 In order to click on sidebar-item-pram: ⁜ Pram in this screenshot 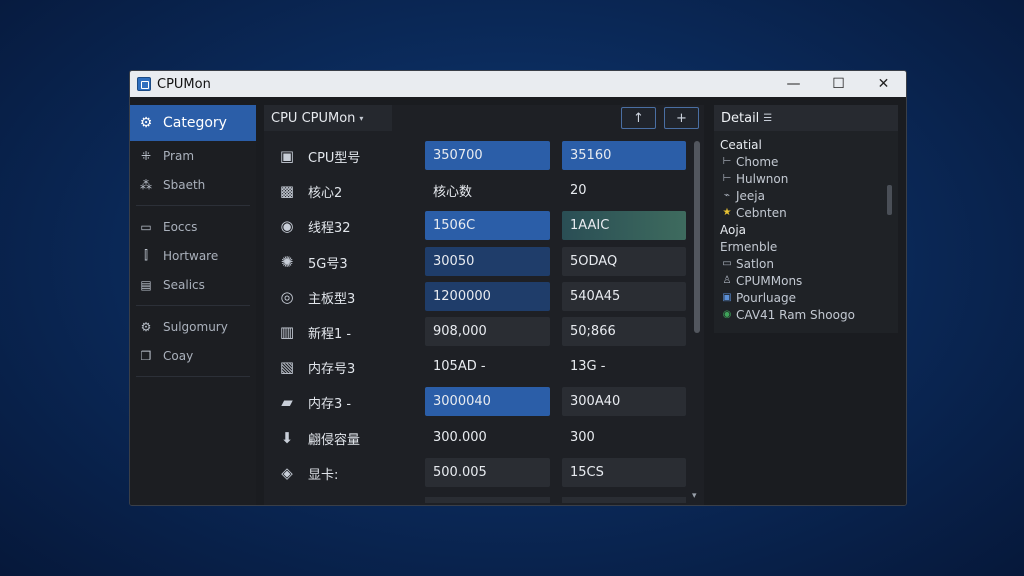, I will do `click(193, 155)`.